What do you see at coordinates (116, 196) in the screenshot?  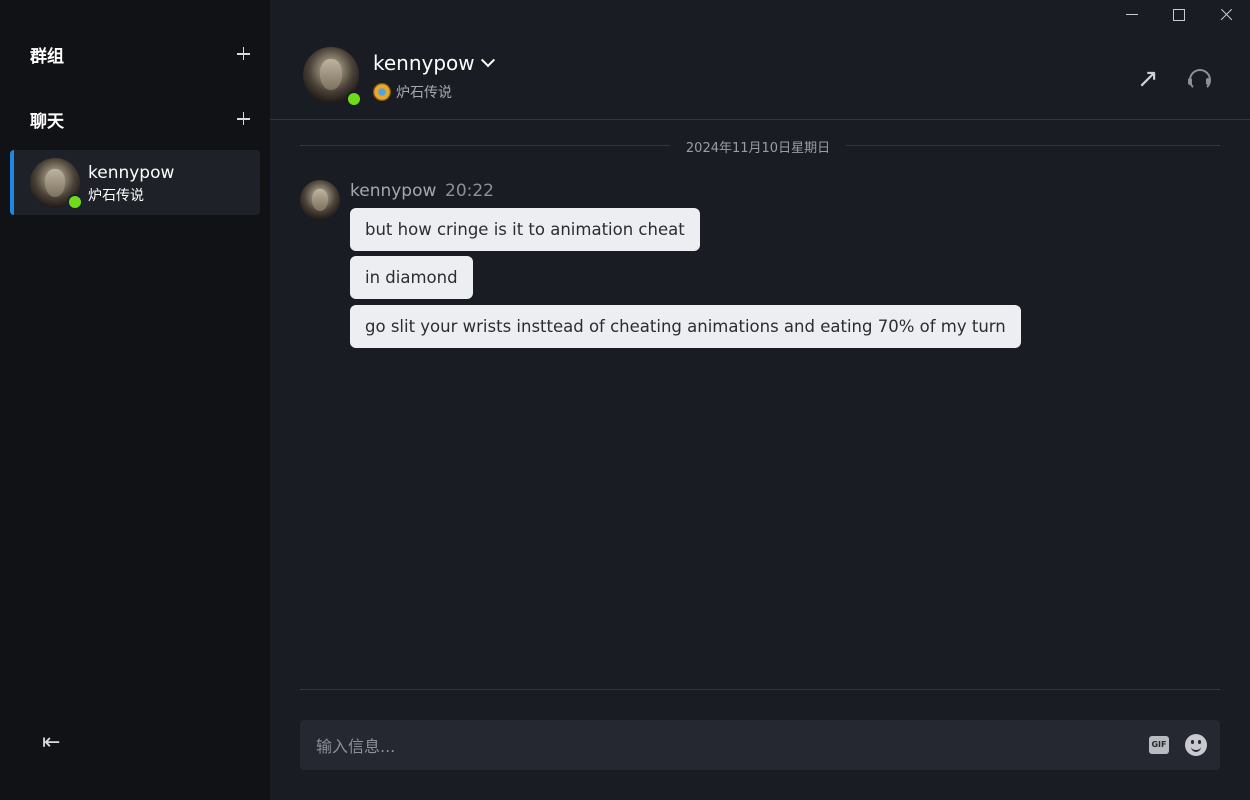 I see `chat-item-game: 炉石传说` at bounding box center [116, 196].